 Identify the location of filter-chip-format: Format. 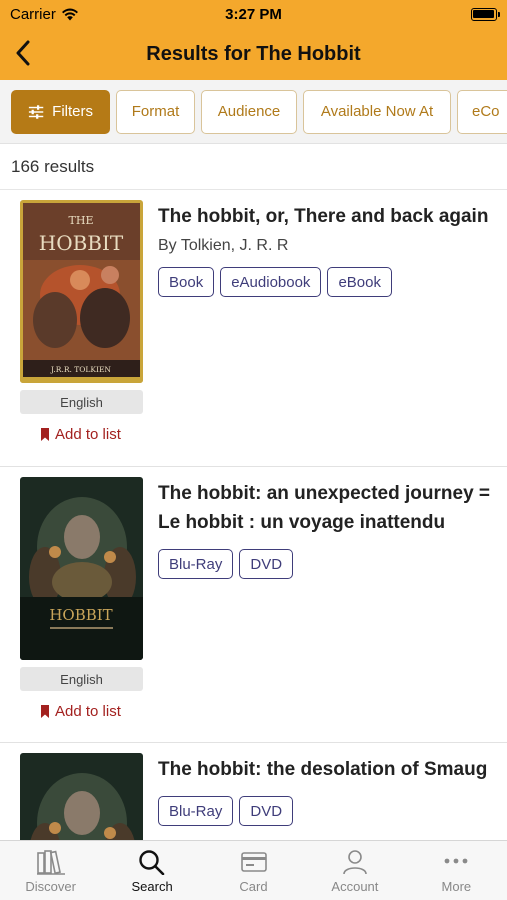
(155, 111).